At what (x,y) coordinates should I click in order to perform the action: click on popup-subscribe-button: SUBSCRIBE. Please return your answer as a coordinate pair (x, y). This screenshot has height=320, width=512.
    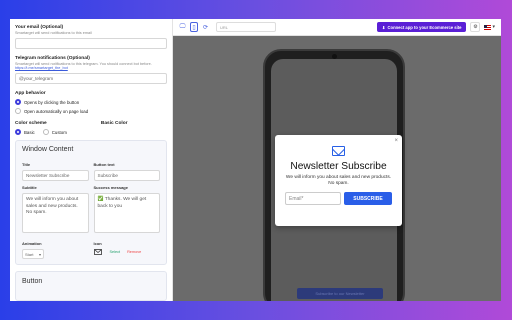
    Looking at the image, I should click on (368, 198).